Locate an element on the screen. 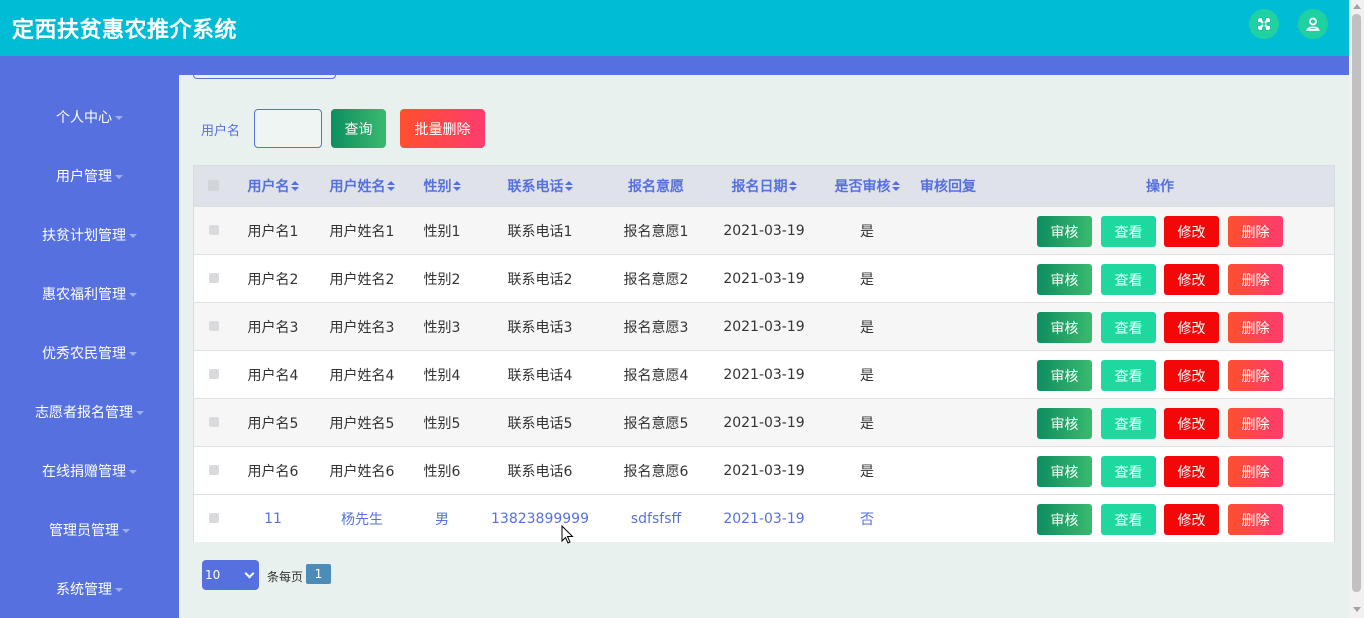 The image size is (1364, 618). col-username: 用户名 is located at coordinates (273, 186).